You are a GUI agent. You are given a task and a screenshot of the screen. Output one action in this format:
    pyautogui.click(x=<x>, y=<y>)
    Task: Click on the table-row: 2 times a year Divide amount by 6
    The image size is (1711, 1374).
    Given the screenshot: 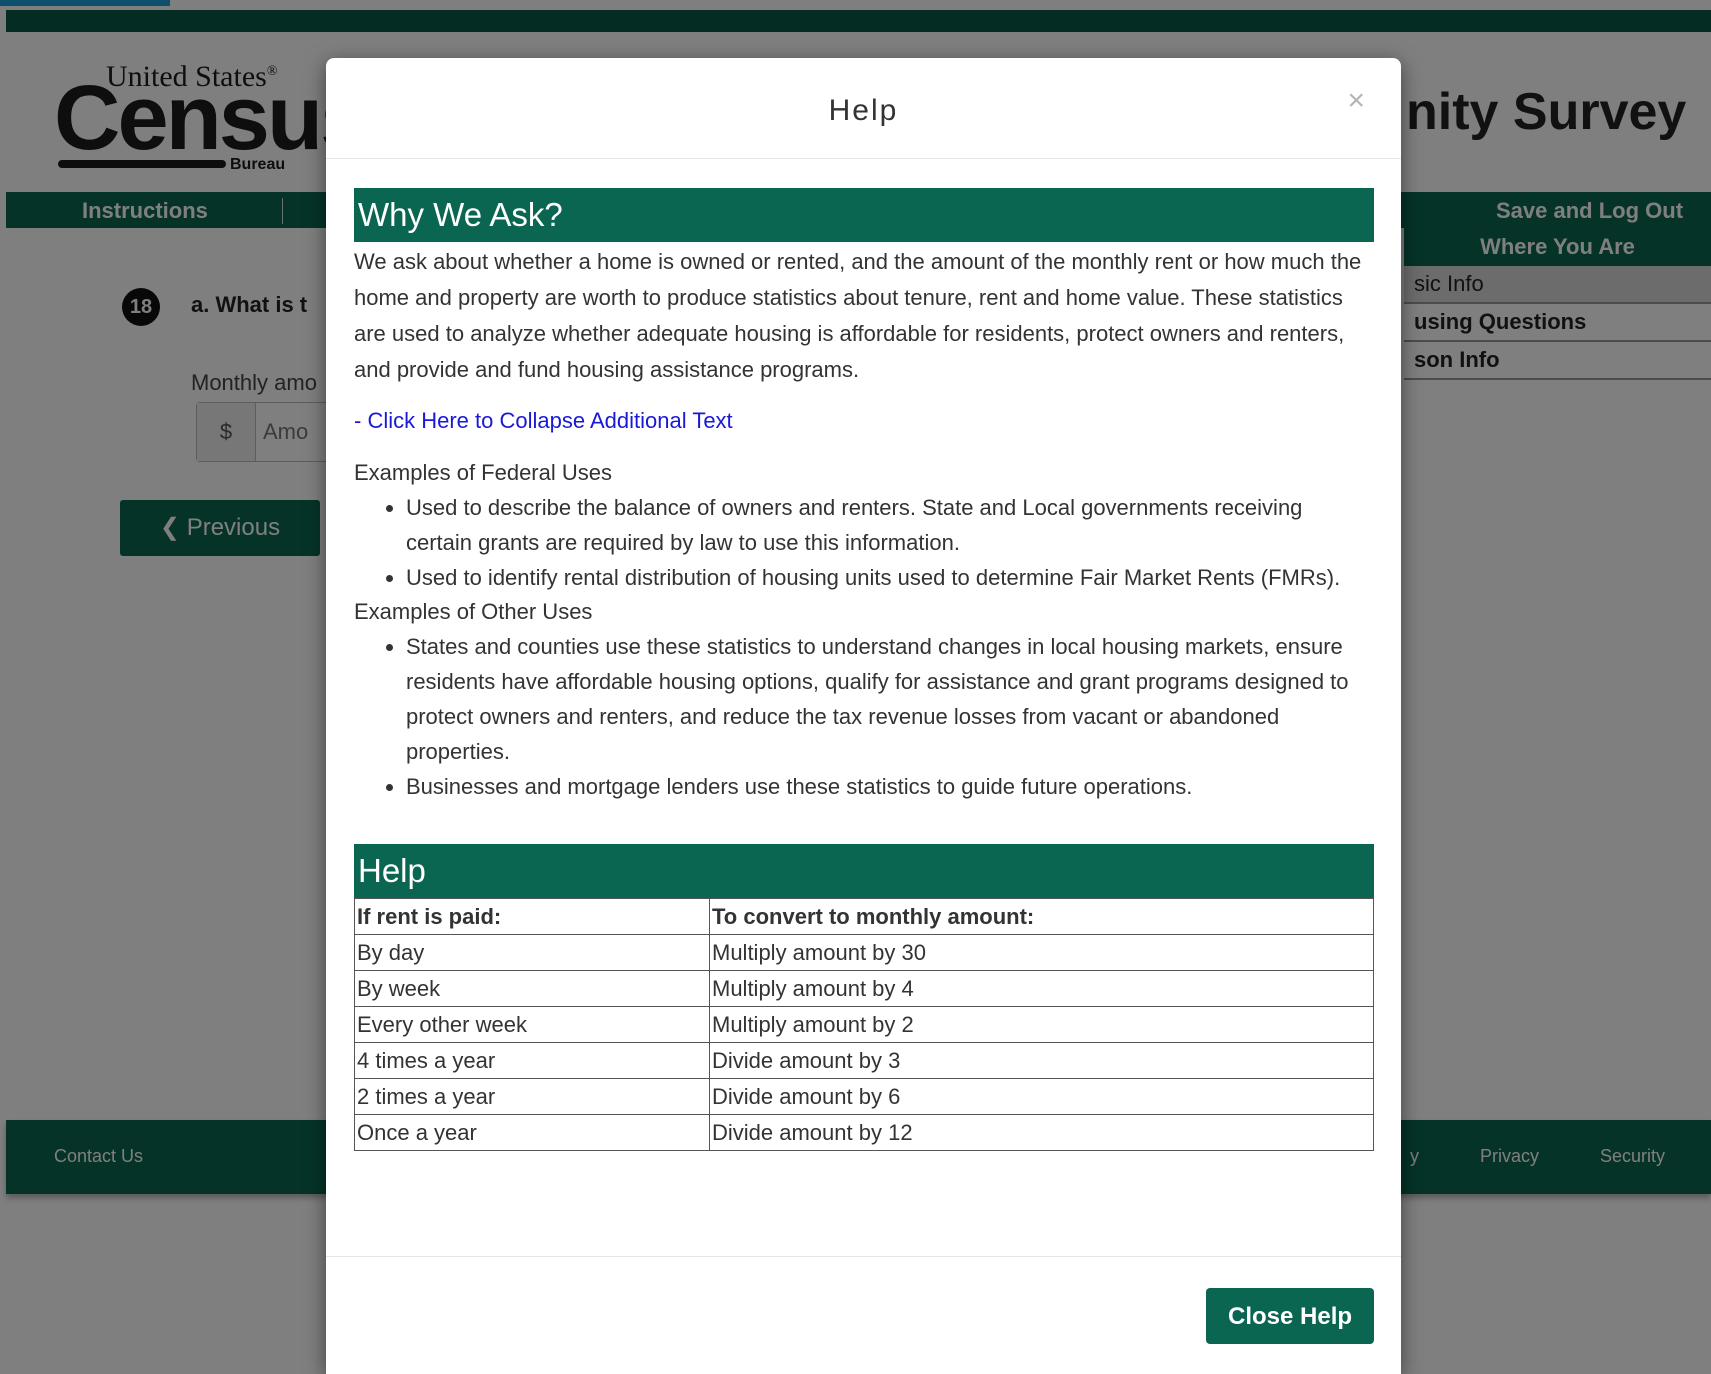 What is the action you would take?
    pyautogui.click(x=864, y=1096)
    